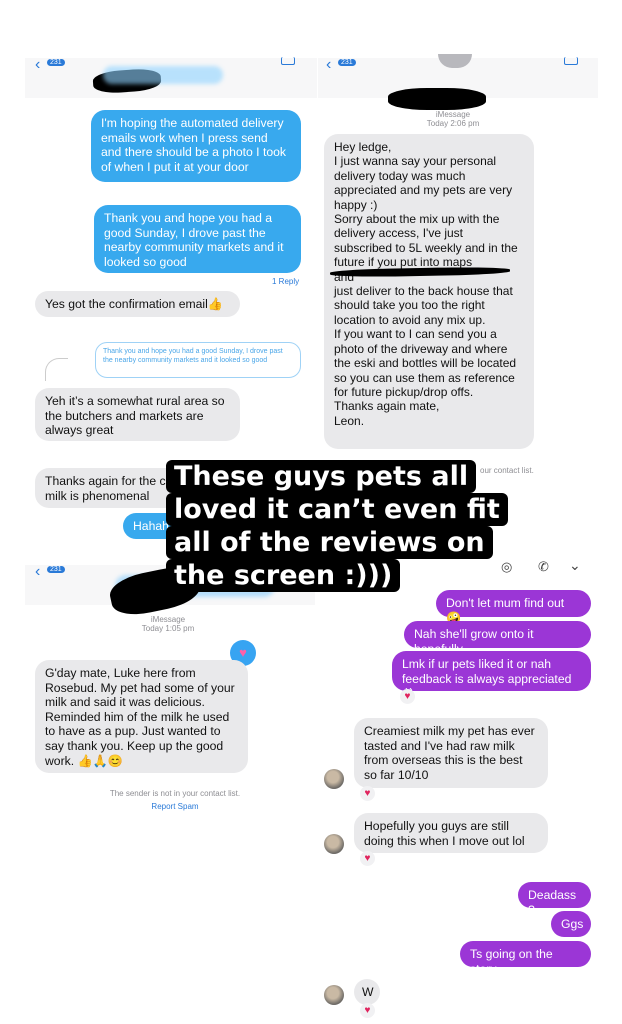 The image size is (622, 1024). I want to click on message-bubble: Ggs, so click(571, 924).